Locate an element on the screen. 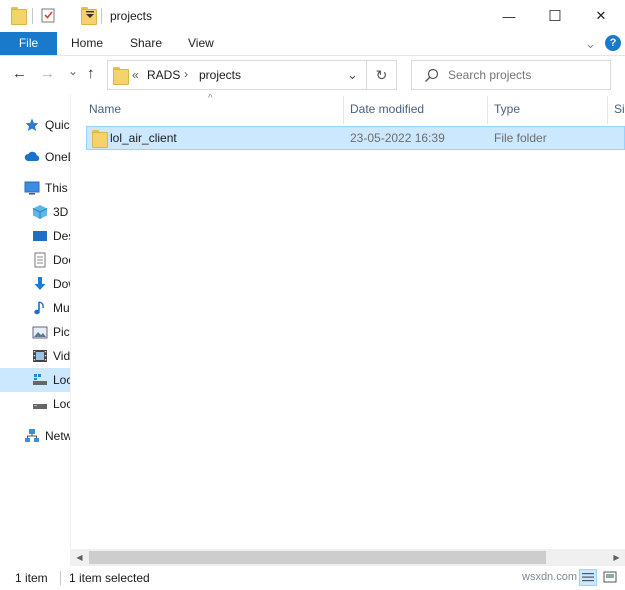 This screenshot has width=625, height=590. sidebar-item-desktop: Desktop is located at coordinates (35, 236).